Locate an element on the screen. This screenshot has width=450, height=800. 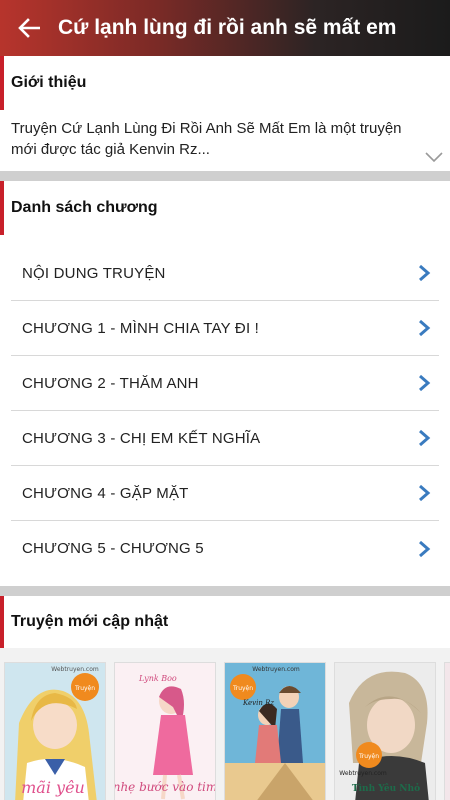
app-bar: Cứ lạnh lùng đi rồi anh sẽ mất em is located at coordinates (225, 28).